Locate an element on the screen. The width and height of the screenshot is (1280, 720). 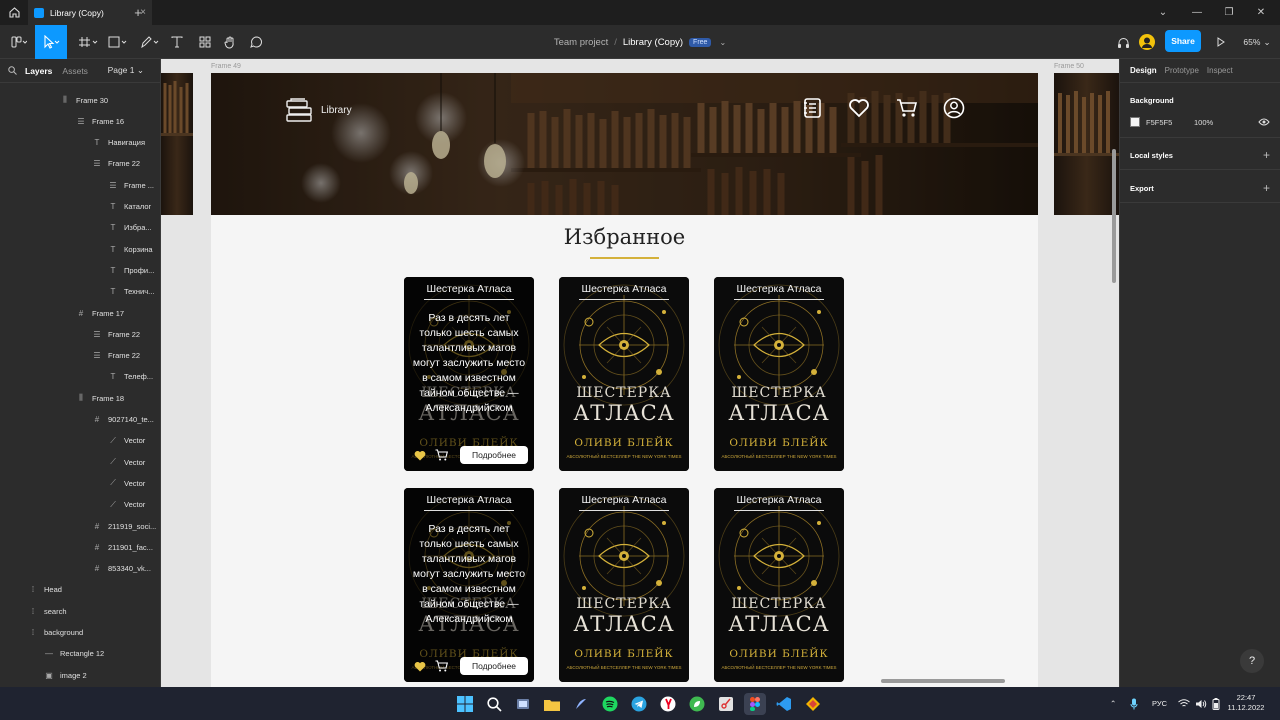
layer-row: ⫼ Frame 30 is located at coordinates (84, 100).